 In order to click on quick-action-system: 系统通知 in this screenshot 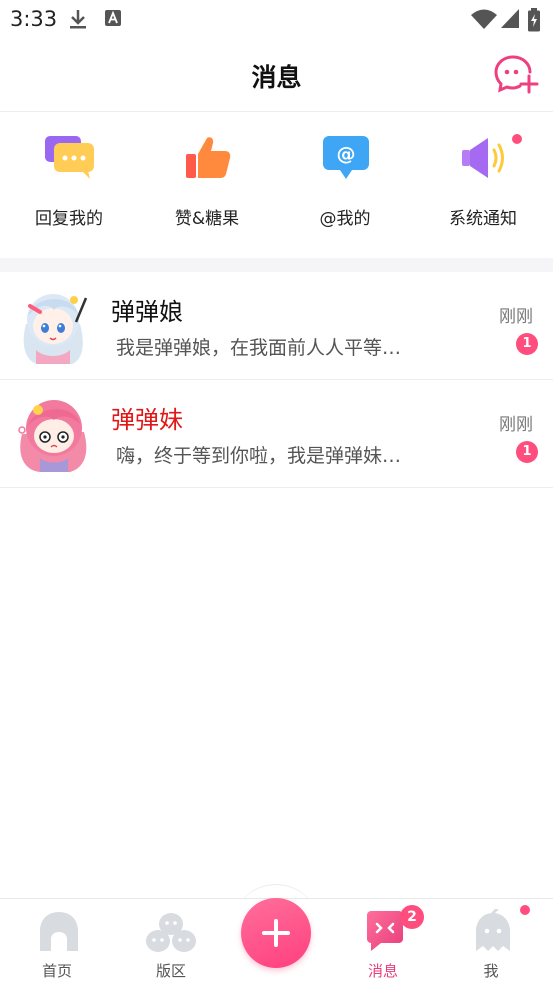, I will do `click(483, 189)`.